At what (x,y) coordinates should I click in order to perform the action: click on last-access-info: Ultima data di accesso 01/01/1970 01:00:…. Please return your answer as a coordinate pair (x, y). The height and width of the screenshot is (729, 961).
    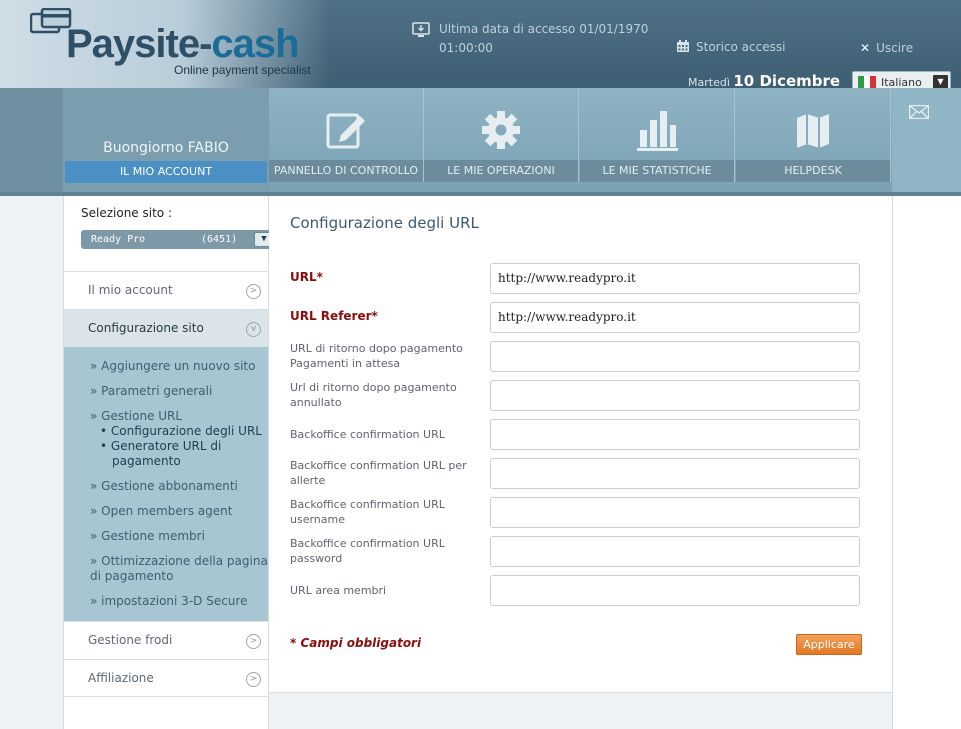
    Looking at the image, I should click on (530, 39).